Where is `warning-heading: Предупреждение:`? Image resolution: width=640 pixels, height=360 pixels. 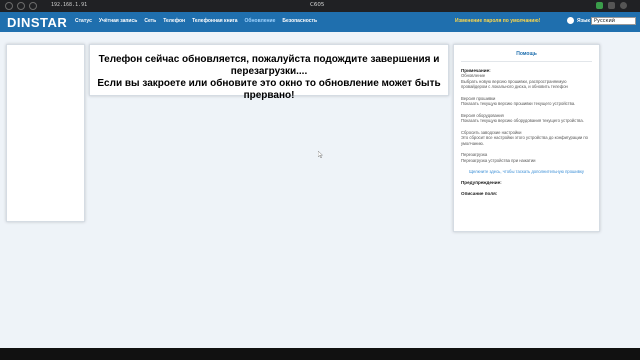 warning-heading: Предупреждение: is located at coordinates (481, 182).